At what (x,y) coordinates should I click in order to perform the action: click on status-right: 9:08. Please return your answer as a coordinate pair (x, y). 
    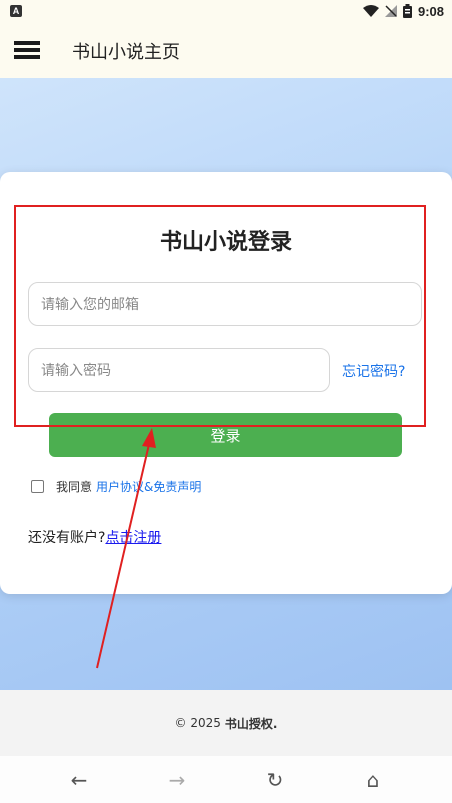
    Looking at the image, I should click on (403, 11).